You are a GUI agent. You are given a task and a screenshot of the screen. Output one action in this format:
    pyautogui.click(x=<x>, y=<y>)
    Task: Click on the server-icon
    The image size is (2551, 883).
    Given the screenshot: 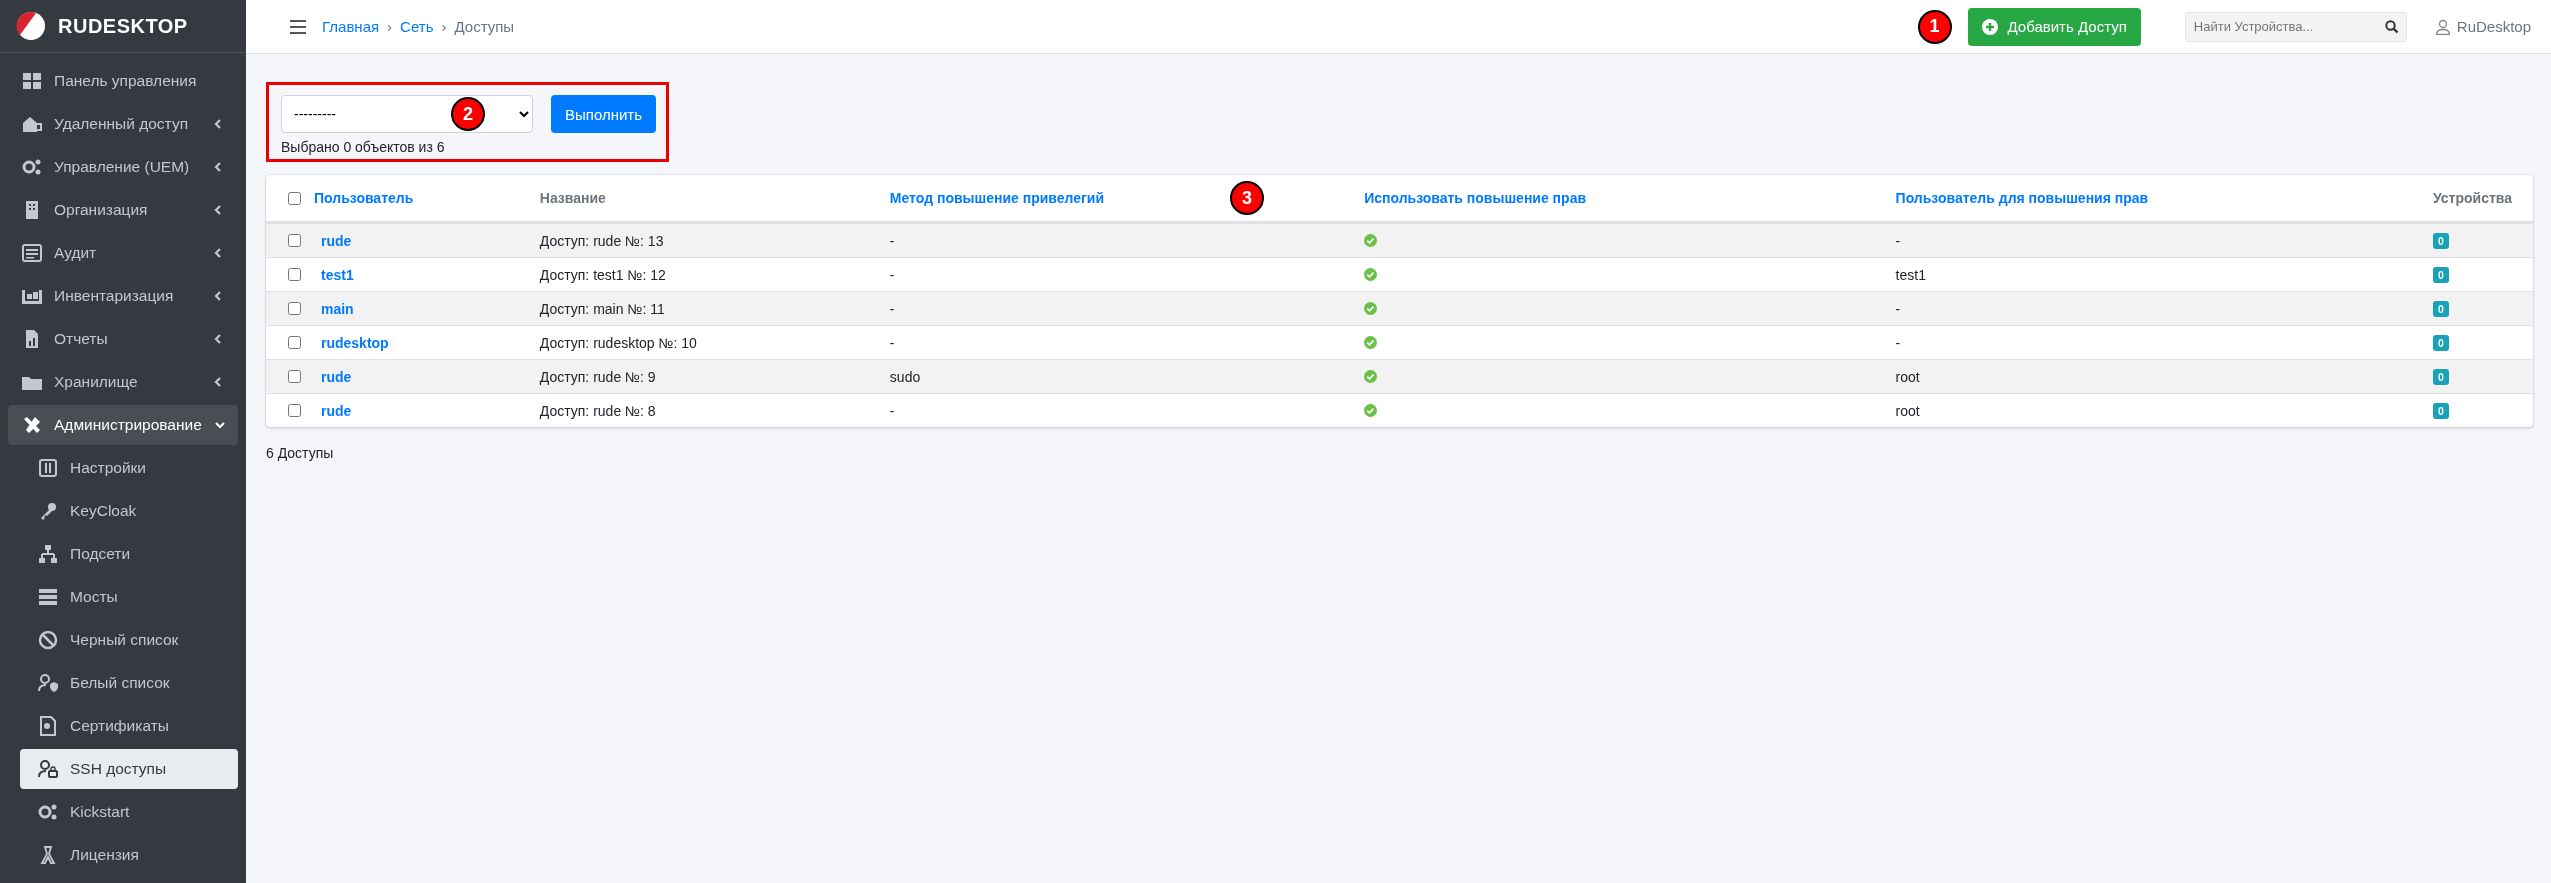 What is the action you would take?
    pyautogui.click(x=48, y=597)
    